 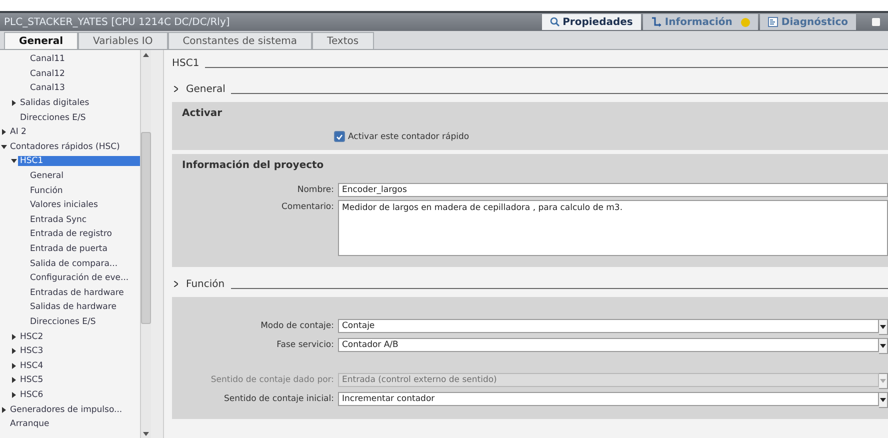 What do you see at coordinates (307, 206) in the screenshot?
I see `field-label: Comentario:` at bounding box center [307, 206].